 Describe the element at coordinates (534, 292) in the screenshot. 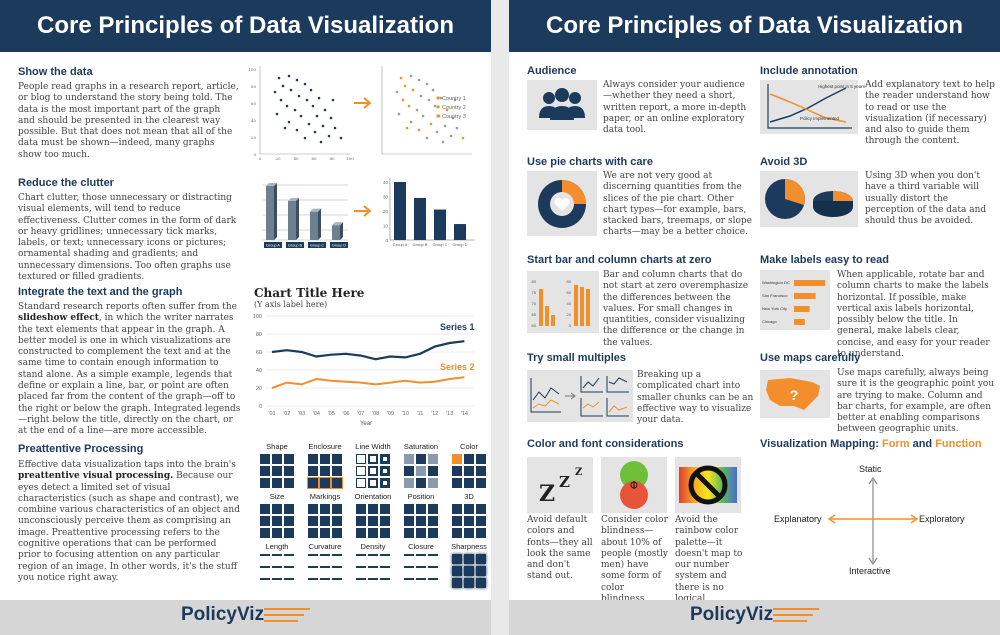

I see `y-tick-label: 75` at that location.